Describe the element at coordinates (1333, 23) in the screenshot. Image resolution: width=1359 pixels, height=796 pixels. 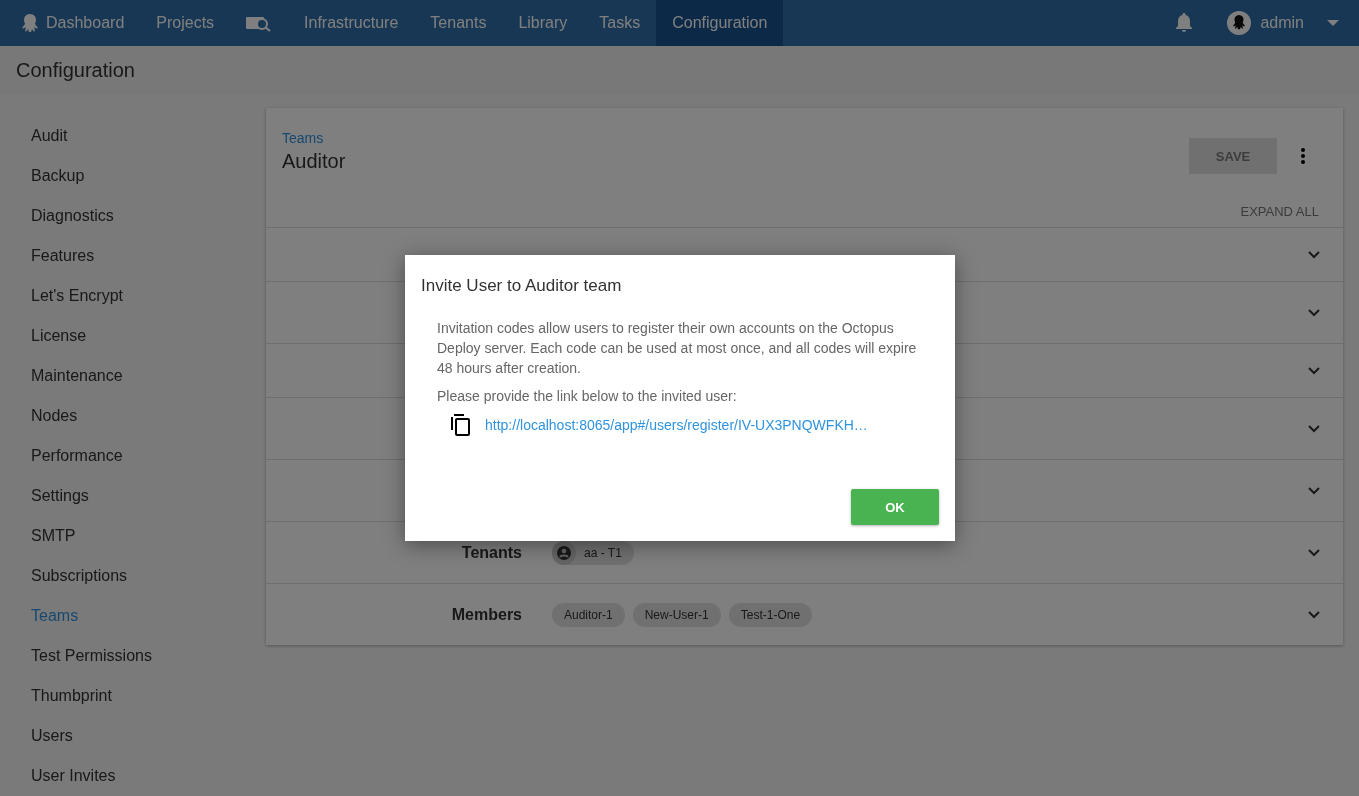
I see `caret-icon` at that location.